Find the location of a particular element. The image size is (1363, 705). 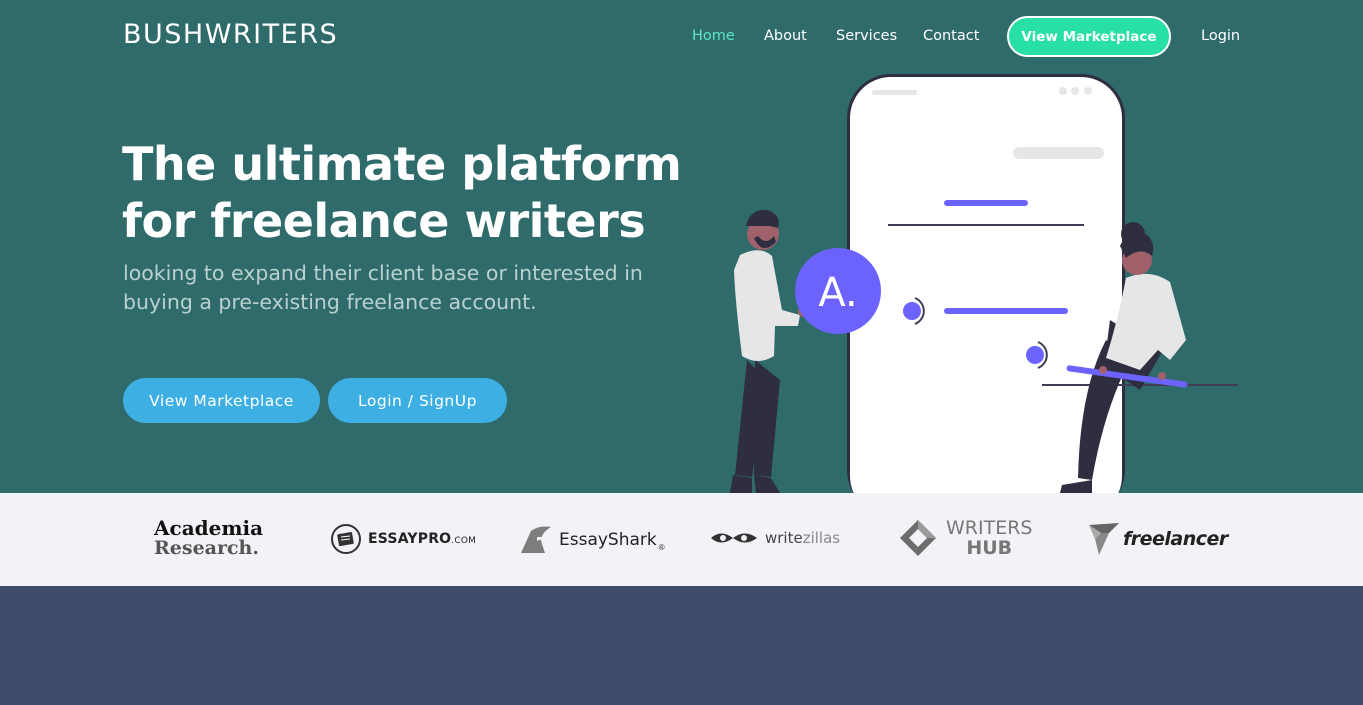

logo-essayshark: EssayShark ® is located at coordinates (592, 540).